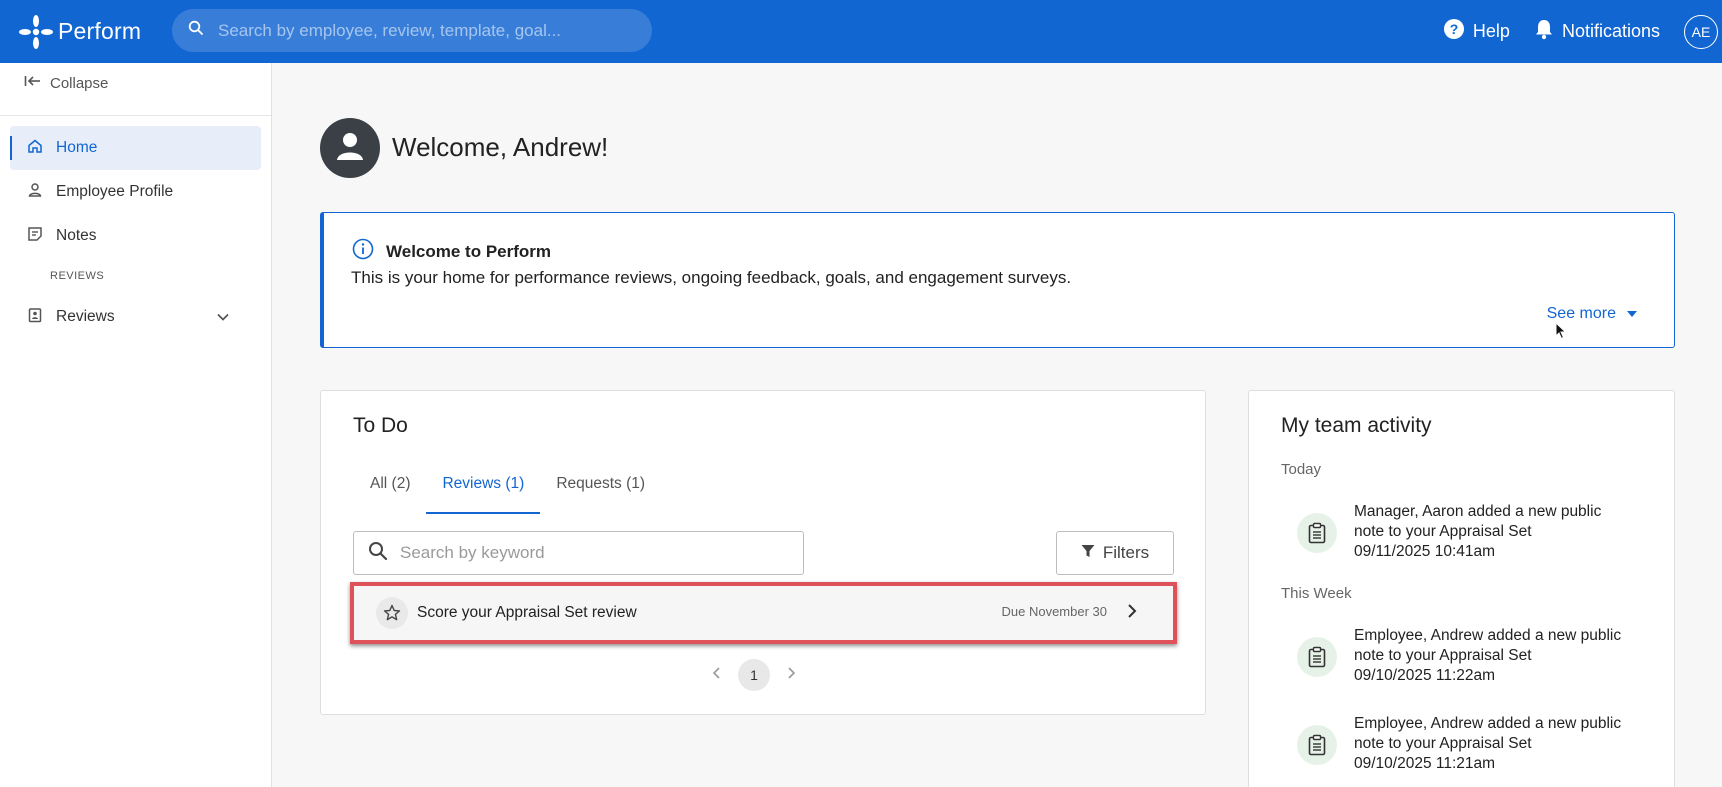 This screenshot has width=1722, height=787. Describe the element at coordinates (37, 83) in the screenshot. I see `collapse-arrow-icon` at that location.